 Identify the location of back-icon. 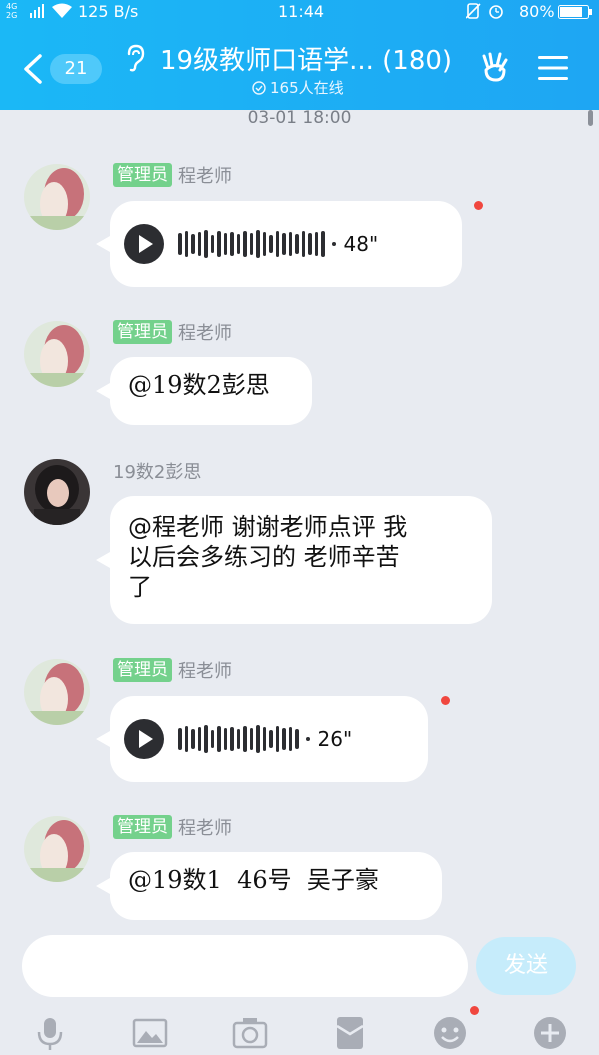
(33, 69).